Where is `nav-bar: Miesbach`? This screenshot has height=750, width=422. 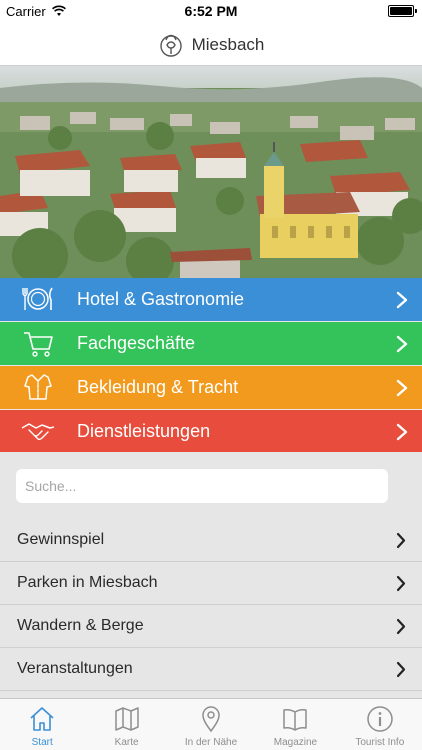 nav-bar: Miesbach is located at coordinates (211, 45).